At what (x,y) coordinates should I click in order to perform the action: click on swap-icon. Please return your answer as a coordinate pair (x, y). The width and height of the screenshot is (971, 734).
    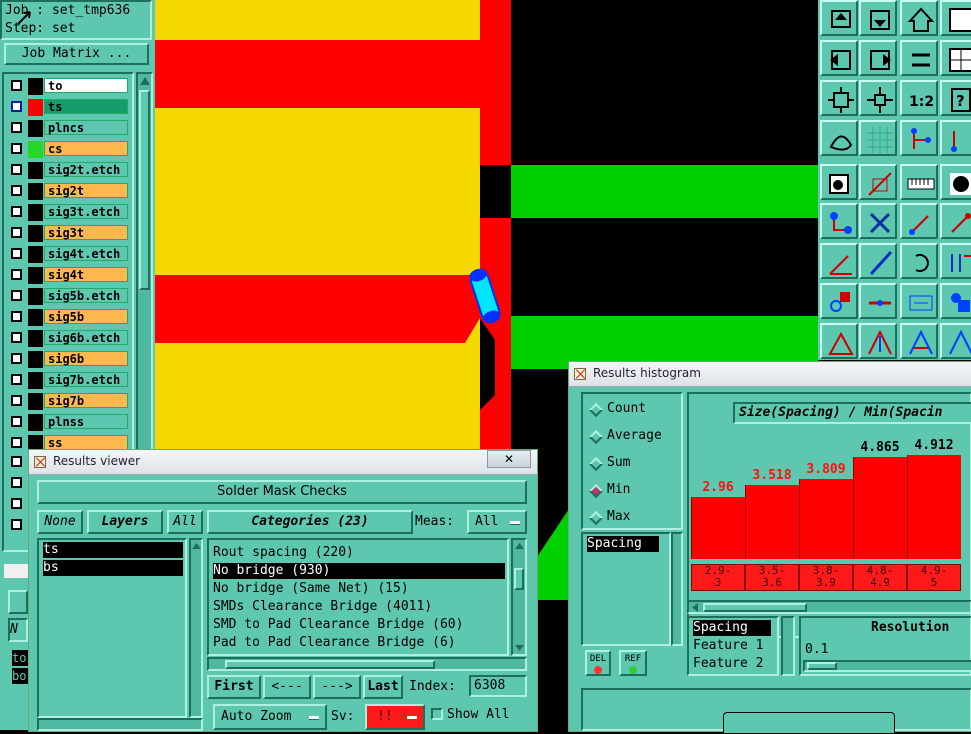
    Looking at the image, I should click on (919, 58).